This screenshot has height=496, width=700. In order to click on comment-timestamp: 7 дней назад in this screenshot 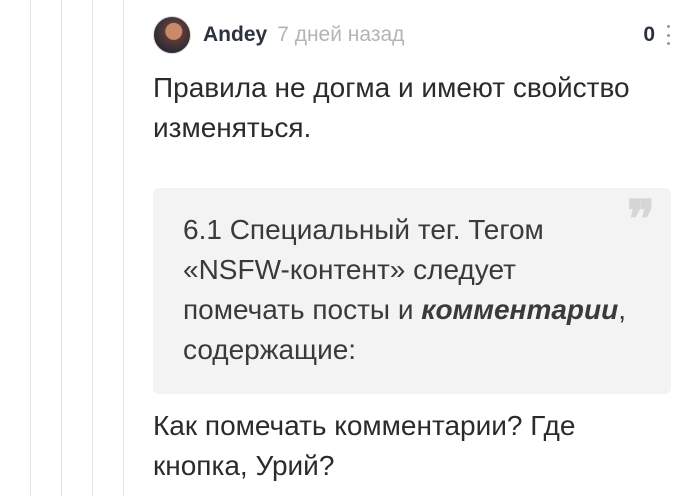, I will do `click(340, 35)`.